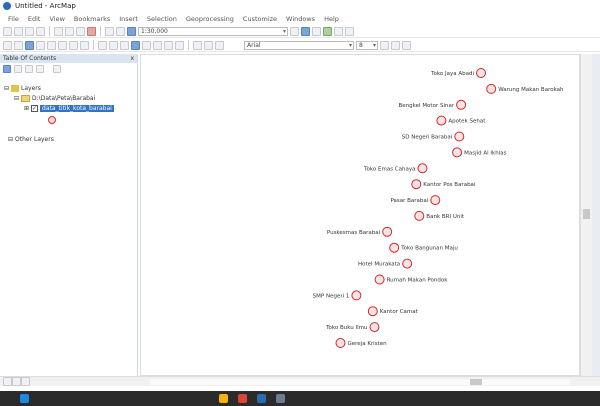 This screenshot has width=600, height=406. Describe the element at coordinates (120, 31) in the screenshot. I see `redo-icon` at that location.